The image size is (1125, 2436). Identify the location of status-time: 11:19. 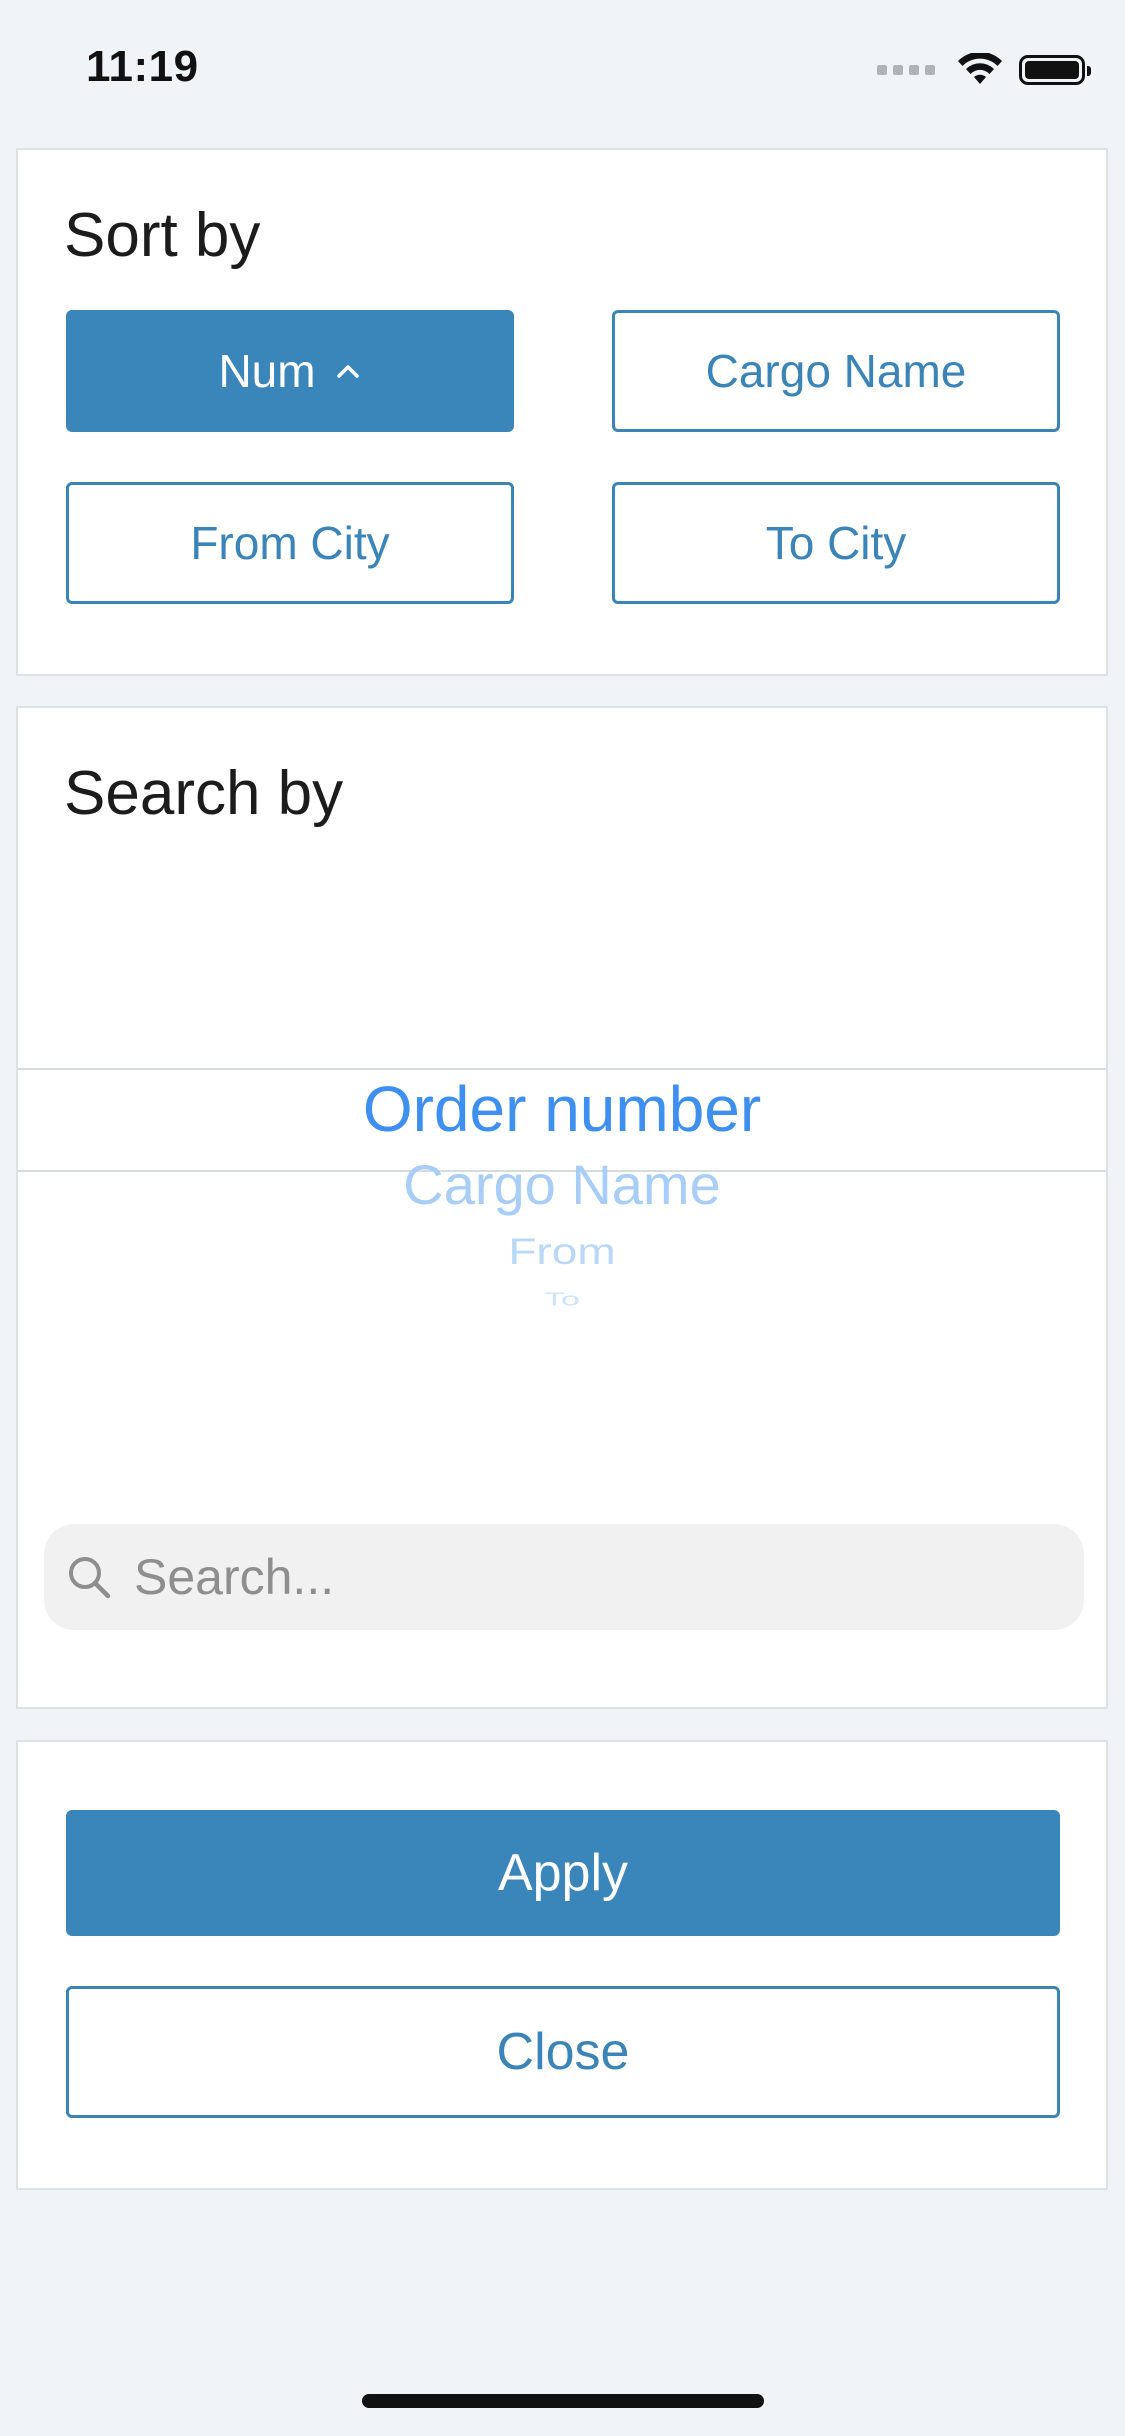
(142, 66).